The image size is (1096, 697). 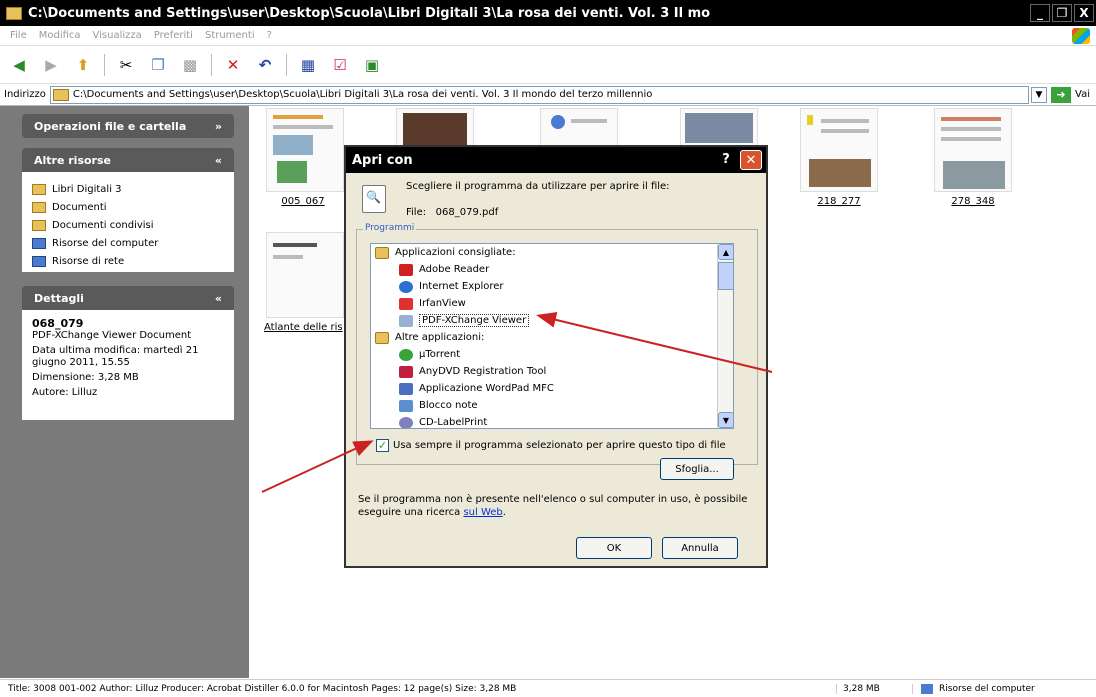 What do you see at coordinates (128, 160) in the screenshot?
I see `panel-header: Altre risorse «` at bounding box center [128, 160].